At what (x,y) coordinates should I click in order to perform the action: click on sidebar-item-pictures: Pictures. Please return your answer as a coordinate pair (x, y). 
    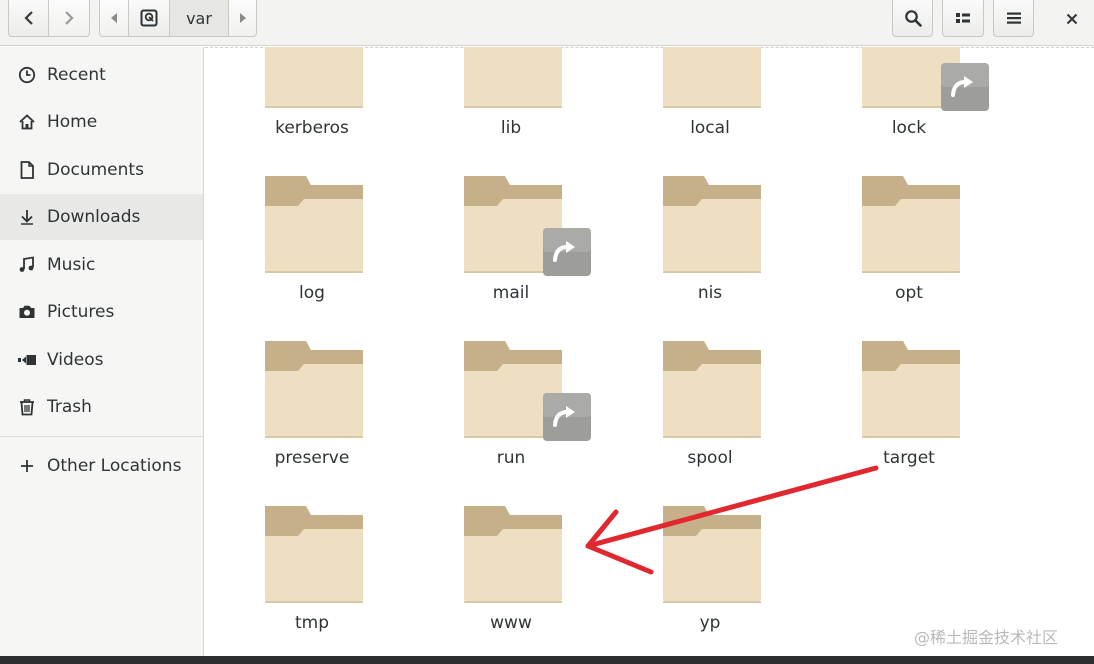
    Looking at the image, I should click on (101, 312).